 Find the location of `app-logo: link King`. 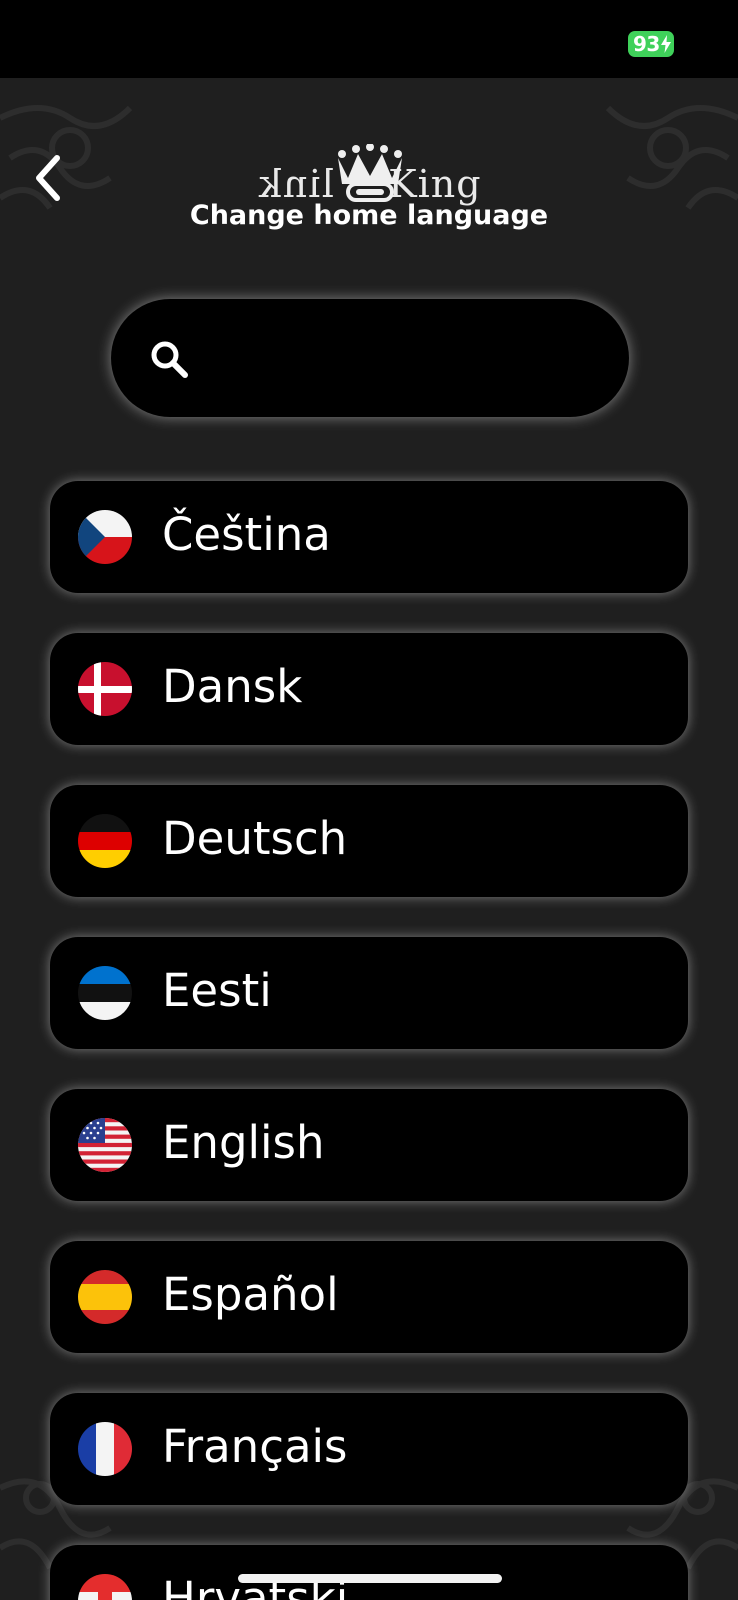

app-logo: link King is located at coordinates (370, 173).